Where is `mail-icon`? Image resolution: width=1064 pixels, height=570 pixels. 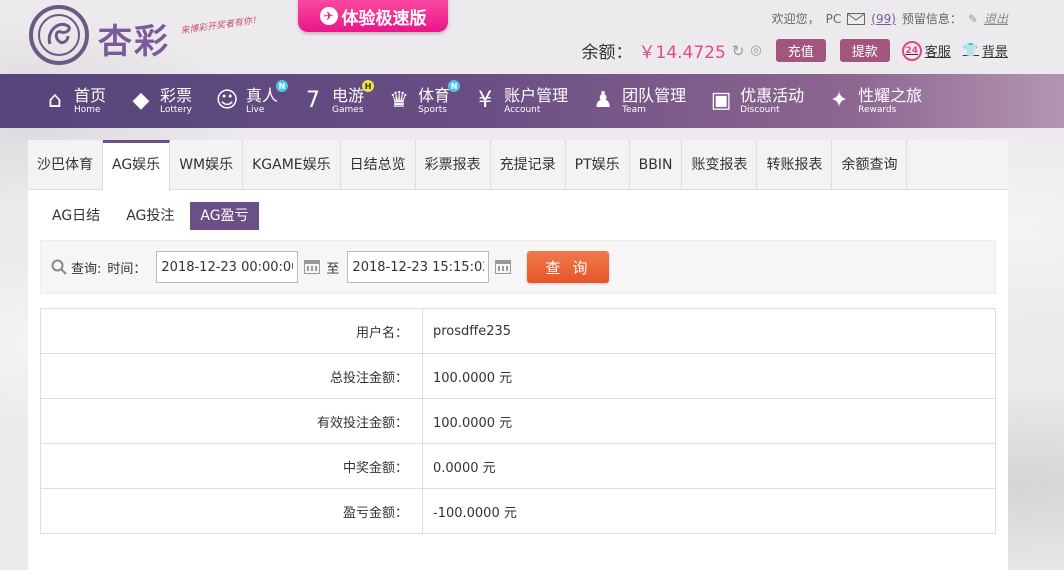
mail-icon is located at coordinates (856, 18).